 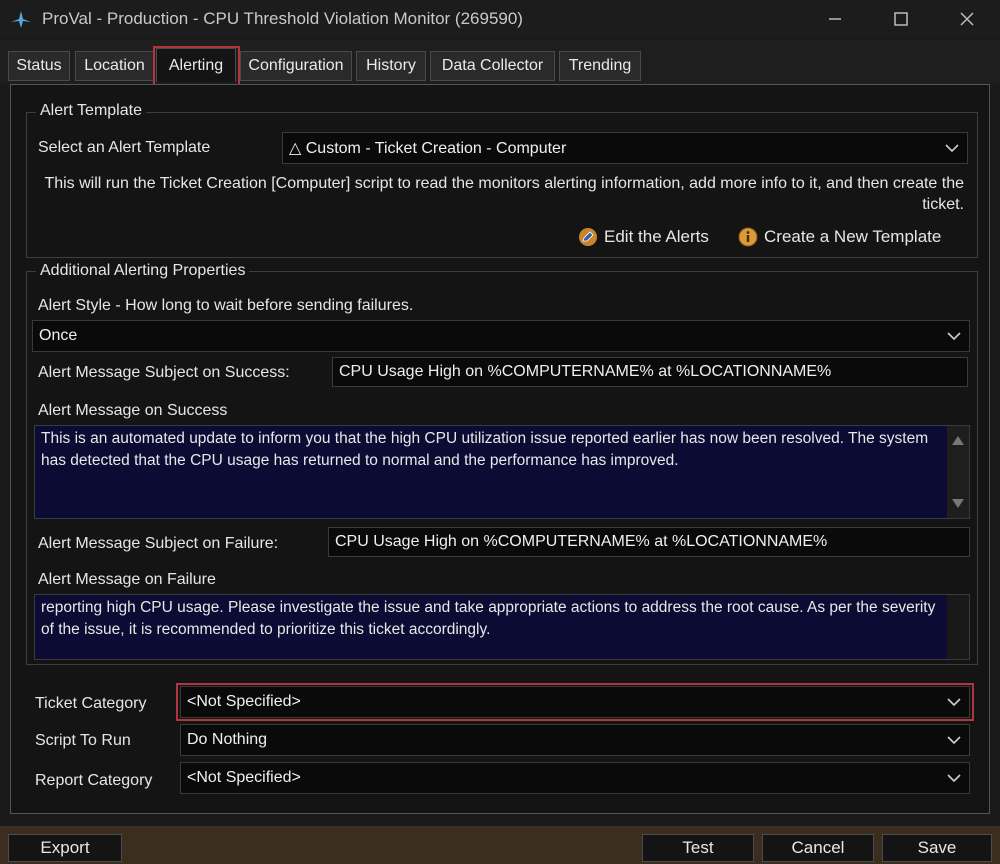 I want to click on create-new-template-button: Create a New Template, so click(x=839, y=237).